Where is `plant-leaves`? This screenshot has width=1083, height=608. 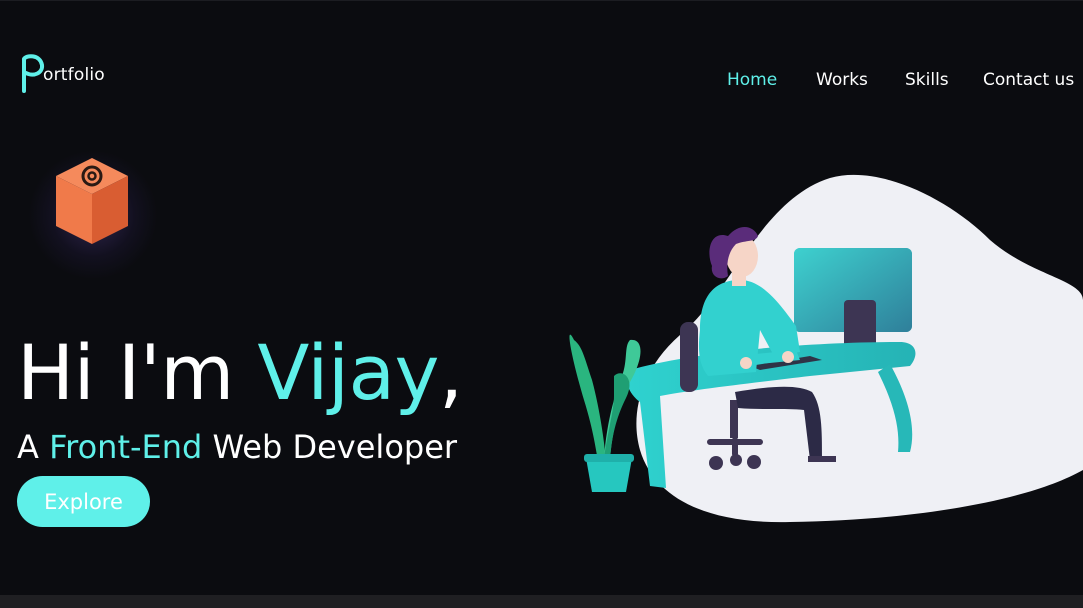
plant-leaves is located at coordinates (587, 397).